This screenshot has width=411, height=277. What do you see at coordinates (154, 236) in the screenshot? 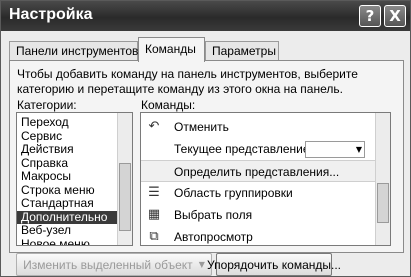
I see `autopreview-icon: ⧉` at bounding box center [154, 236].